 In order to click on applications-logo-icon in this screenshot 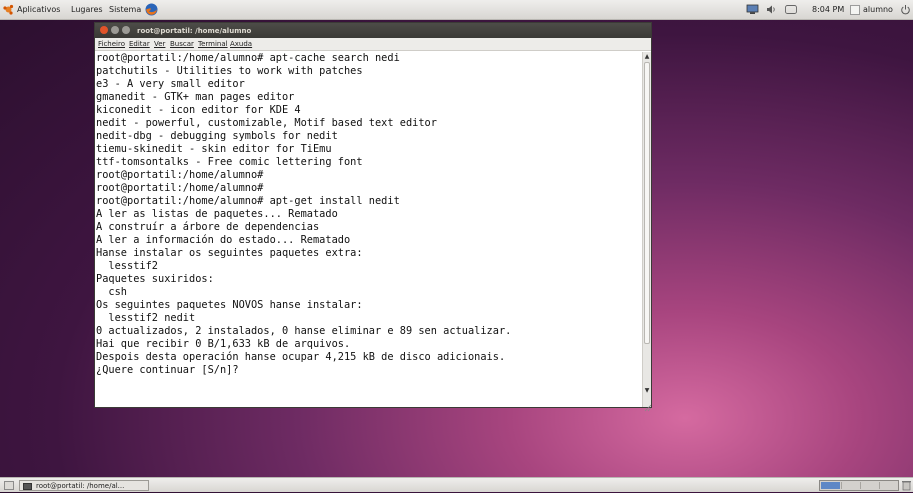, I will do `click(8, 9)`.